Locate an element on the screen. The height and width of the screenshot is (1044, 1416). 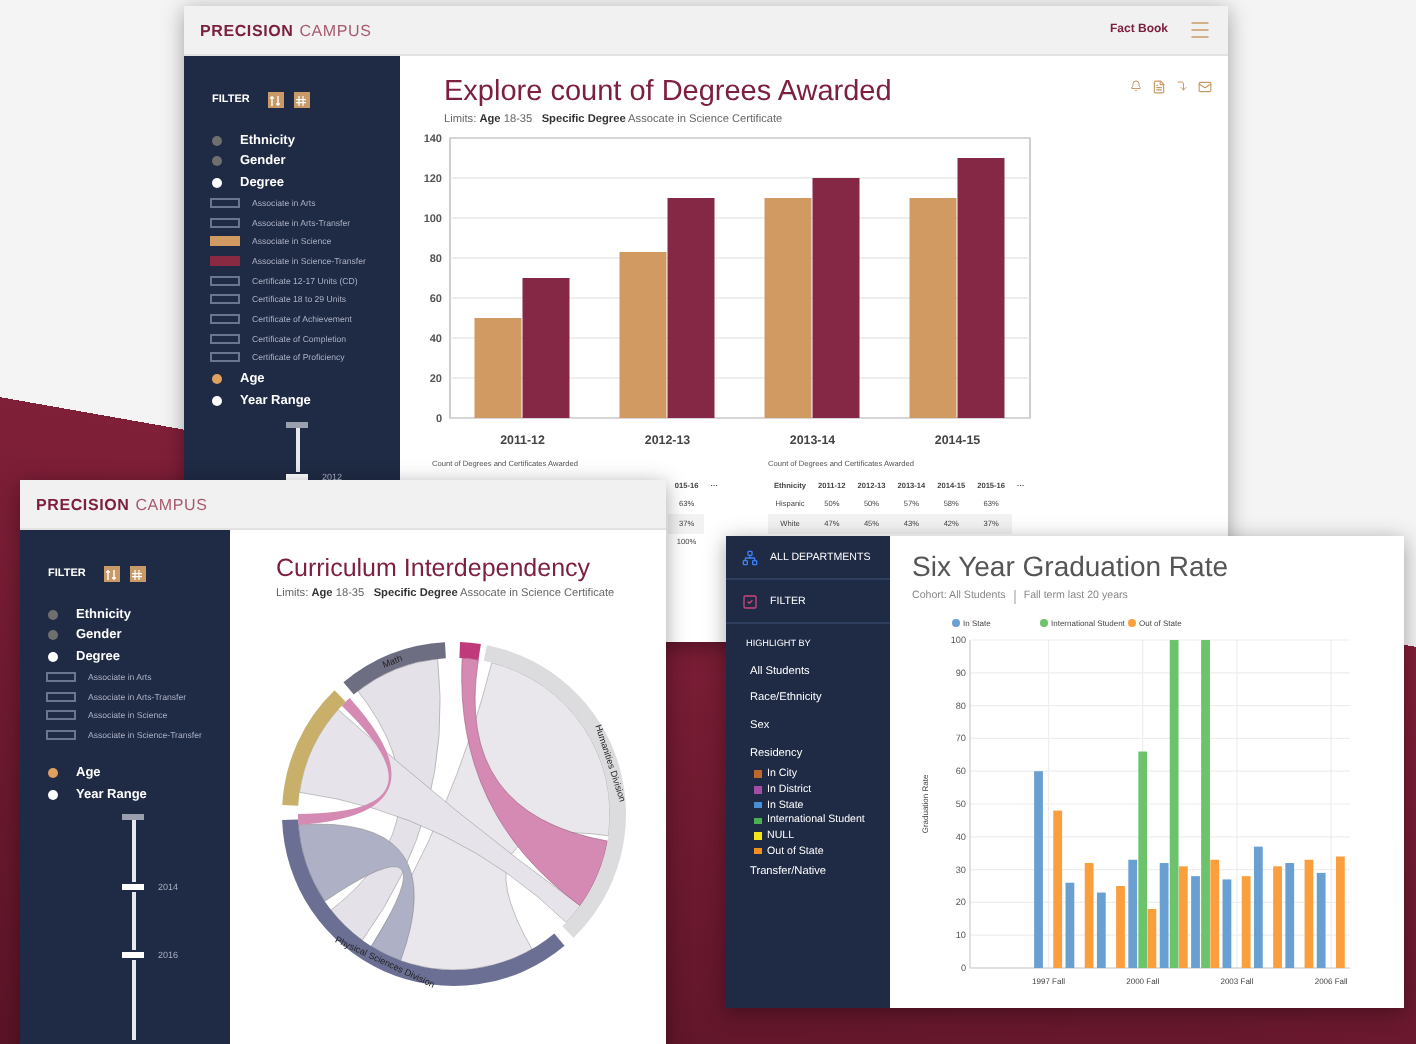
document-icon is located at coordinates (1159, 87).